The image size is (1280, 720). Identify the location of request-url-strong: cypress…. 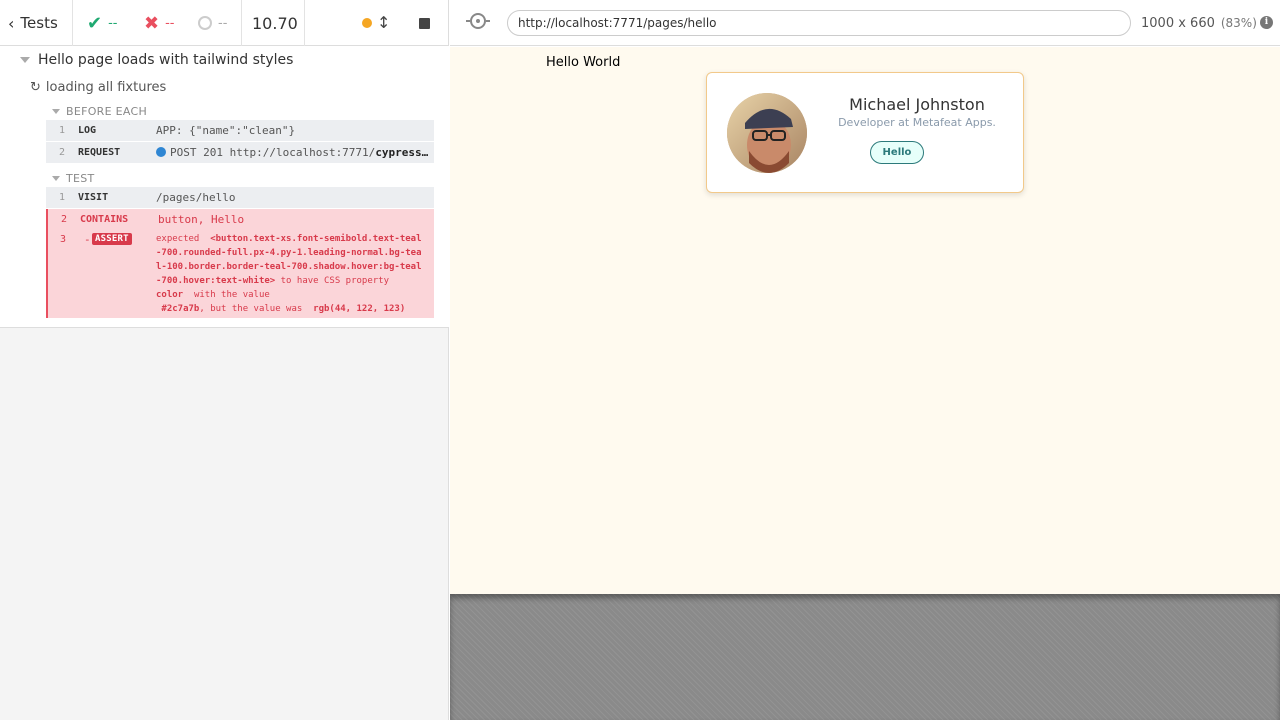
(402, 152).